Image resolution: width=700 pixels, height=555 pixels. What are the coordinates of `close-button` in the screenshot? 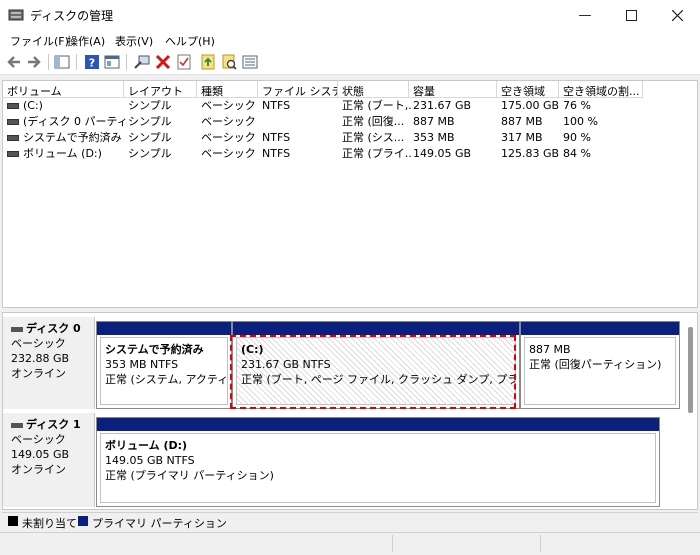 It's located at (677, 15).